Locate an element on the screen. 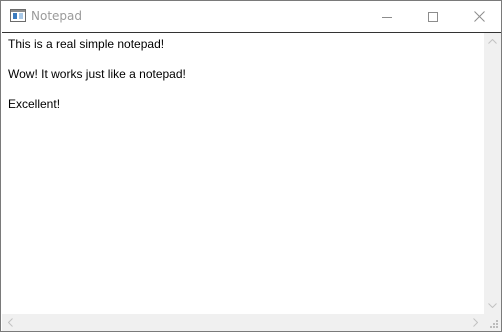 The width and height of the screenshot is (502, 332). title-bar: Notepad is located at coordinates (251, 16).